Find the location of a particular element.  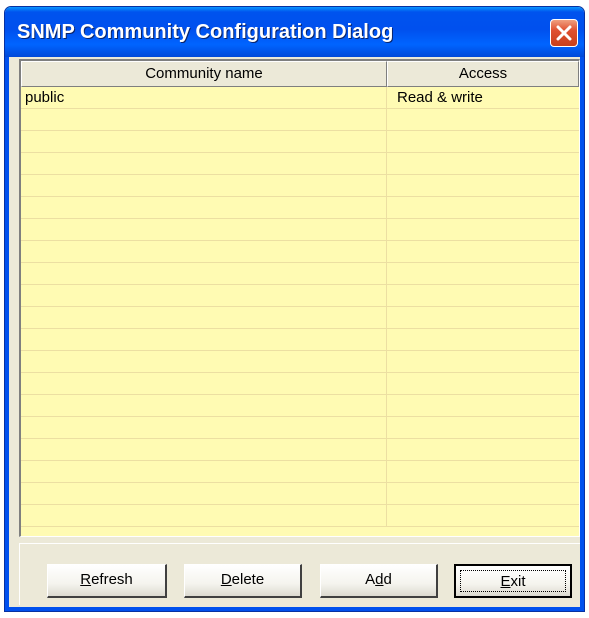

table-row: public Read & write is located at coordinates (300, 98).